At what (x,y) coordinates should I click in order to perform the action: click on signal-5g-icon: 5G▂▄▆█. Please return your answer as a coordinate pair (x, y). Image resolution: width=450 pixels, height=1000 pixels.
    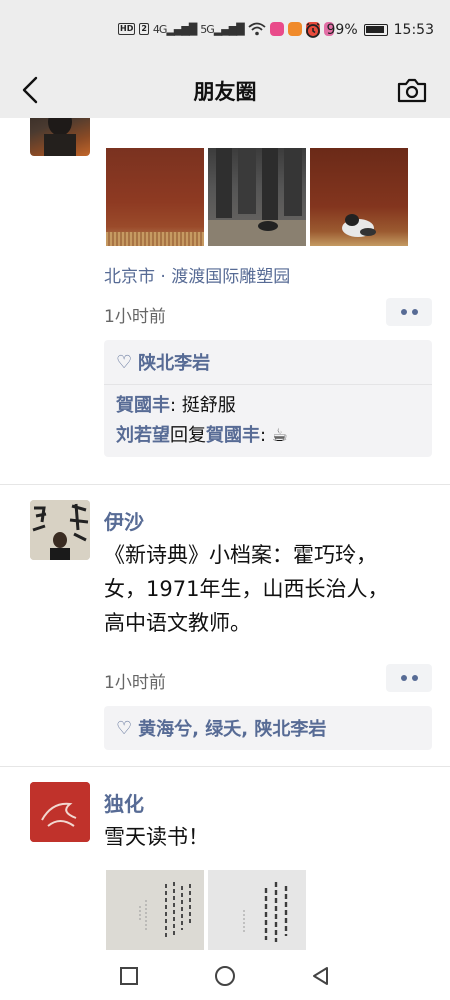
    Looking at the image, I should click on (222, 29).